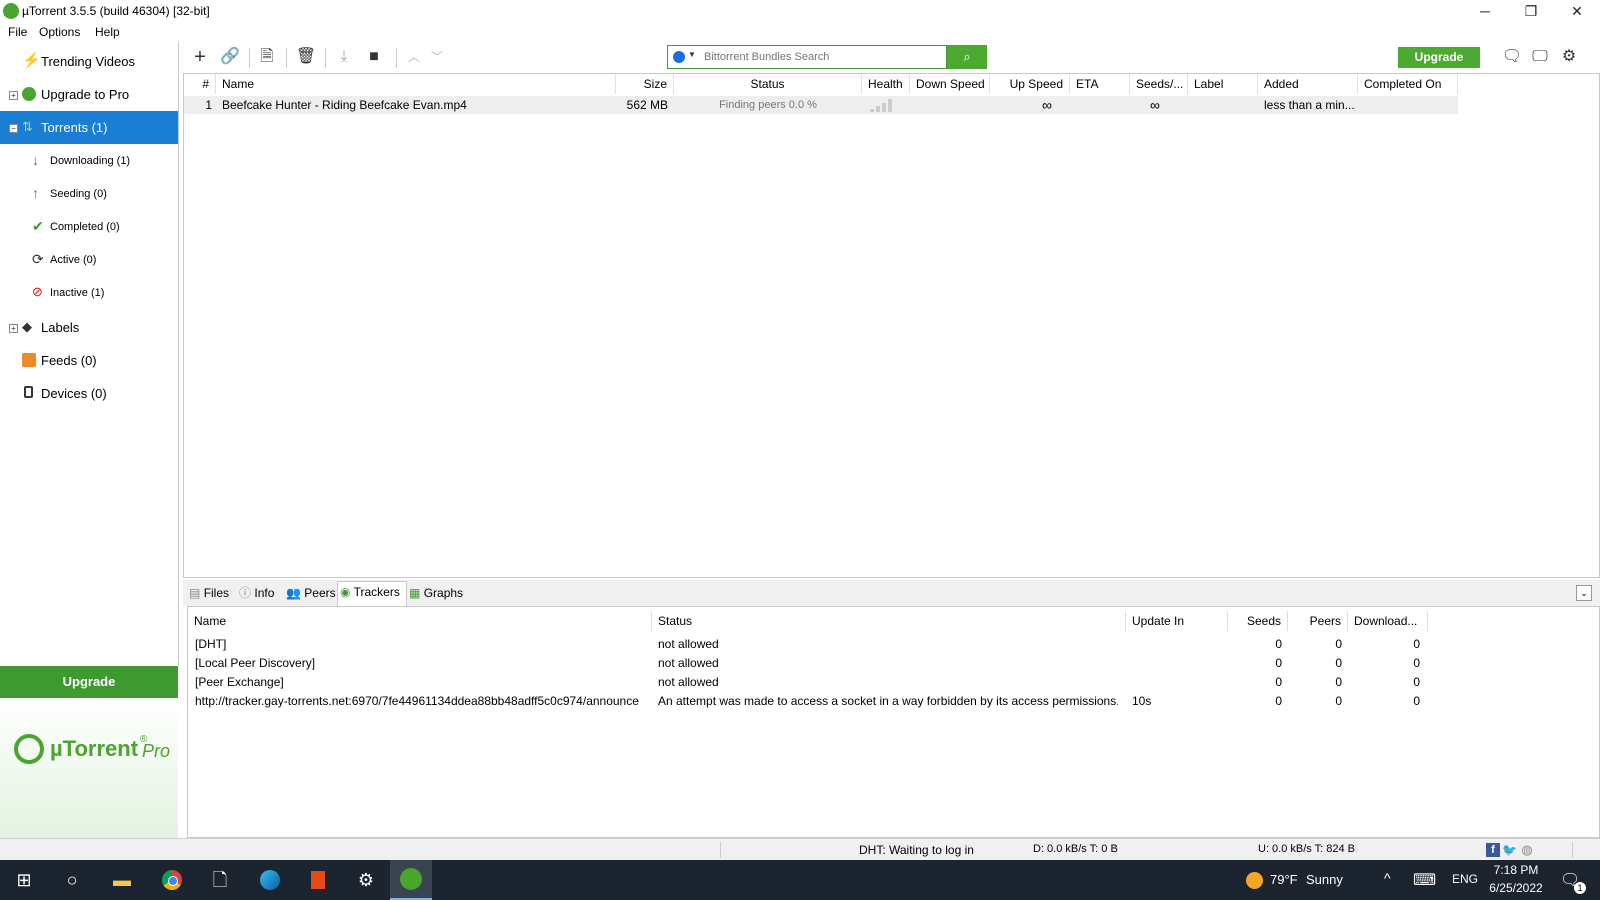 The image size is (1600, 900). What do you see at coordinates (89, 327) in the screenshot?
I see `sidebar-item-labels: + ◆ Labels` at bounding box center [89, 327].